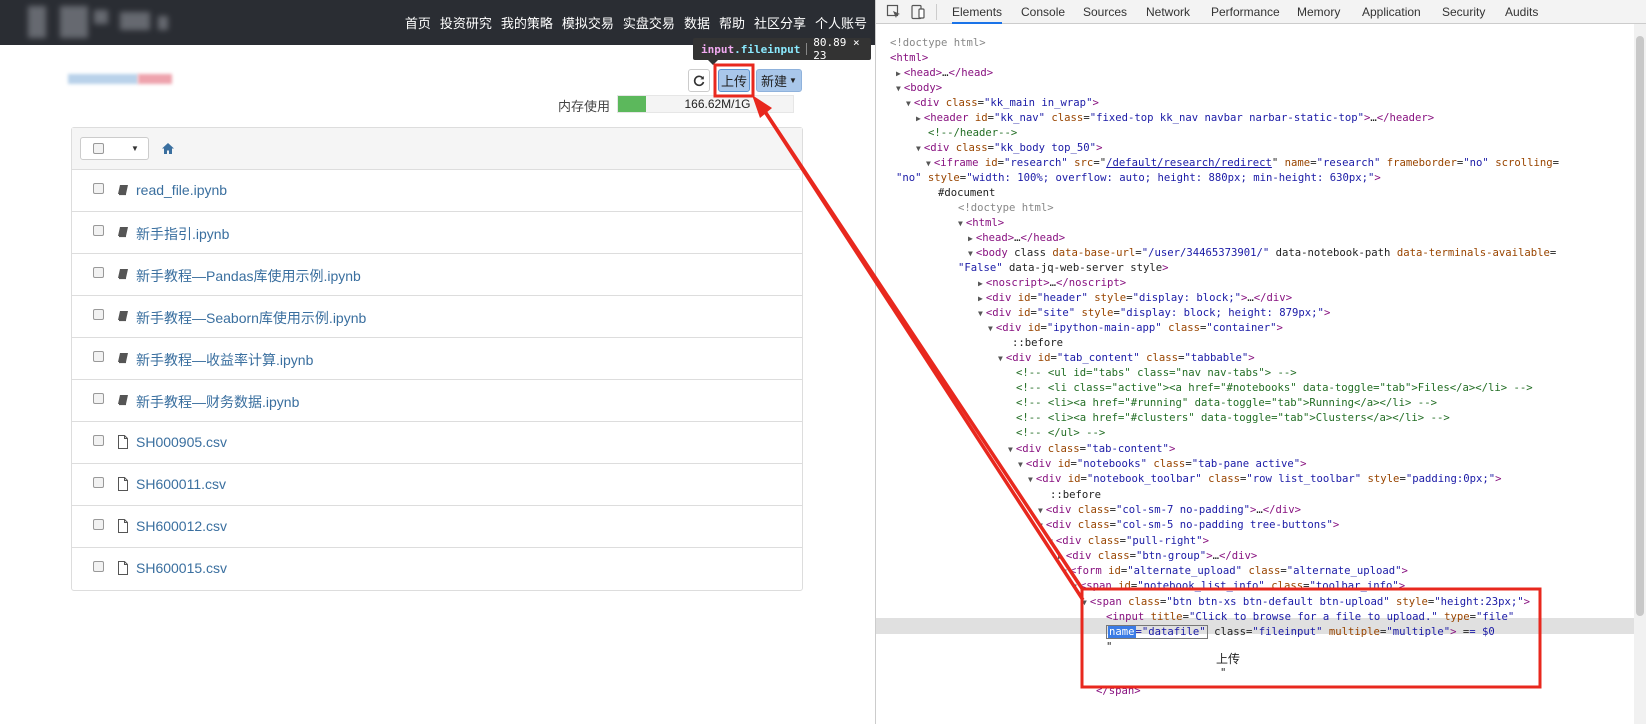 The height and width of the screenshot is (724, 1646). What do you see at coordinates (437, 233) in the screenshot?
I see `file-row: 新手指引.ipynb` at bounding box center [437, 233].